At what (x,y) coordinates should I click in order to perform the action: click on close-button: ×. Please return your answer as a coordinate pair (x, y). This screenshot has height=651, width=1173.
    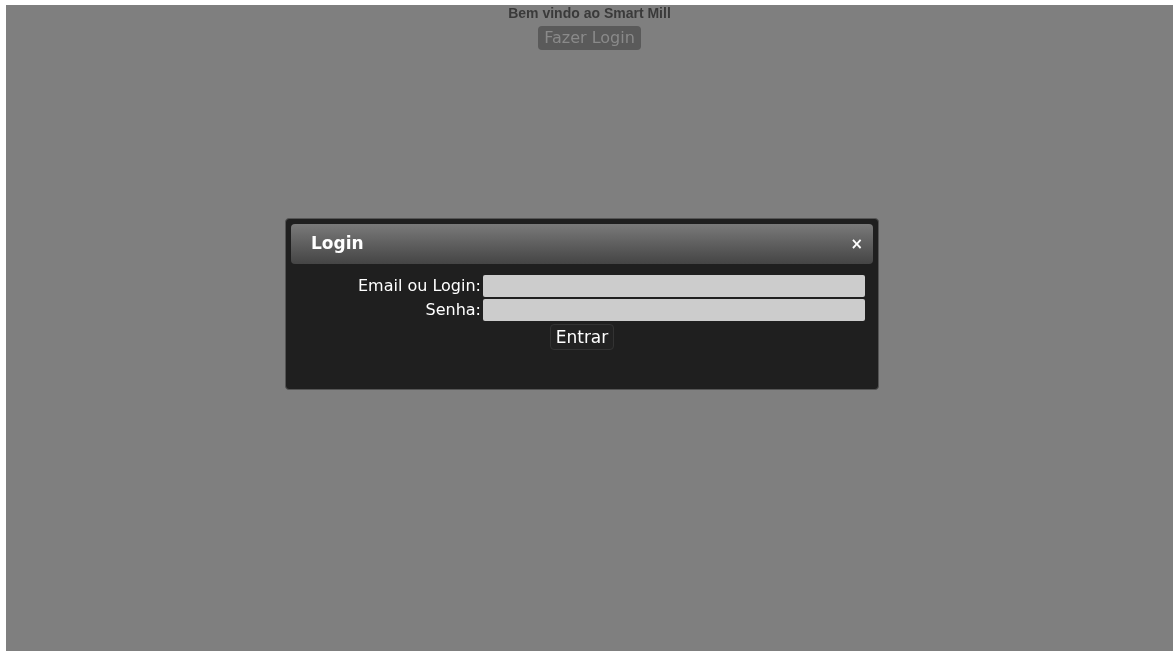
    Looking at the image, I should click on (856, 244).